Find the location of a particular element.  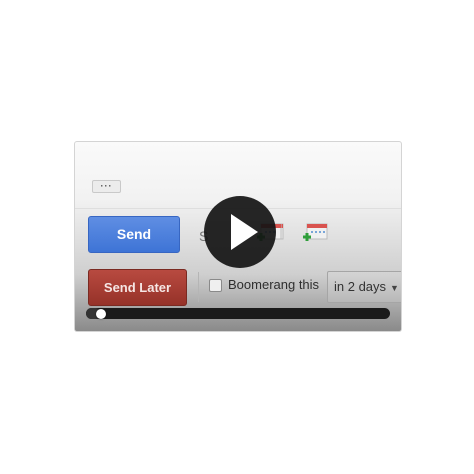

play-button is located at coordinates (240, 232).